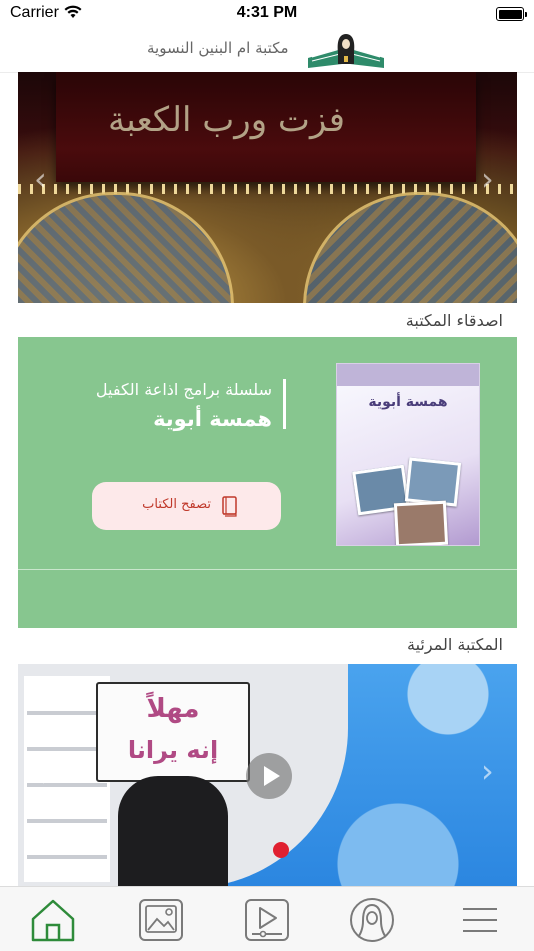  What do you see at coordinates (218, 48) in the screenshot?
I see `app-title: مكتبة ام البنين النسوية` at bounding box center [218, 48].